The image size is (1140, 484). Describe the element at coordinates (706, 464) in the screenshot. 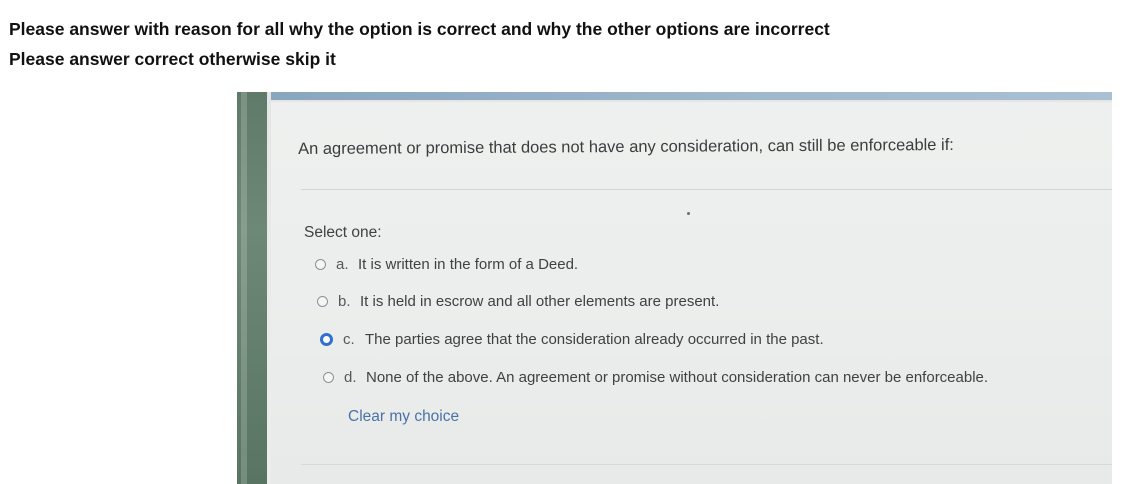

I see `panel-bottom-edge` at that location.